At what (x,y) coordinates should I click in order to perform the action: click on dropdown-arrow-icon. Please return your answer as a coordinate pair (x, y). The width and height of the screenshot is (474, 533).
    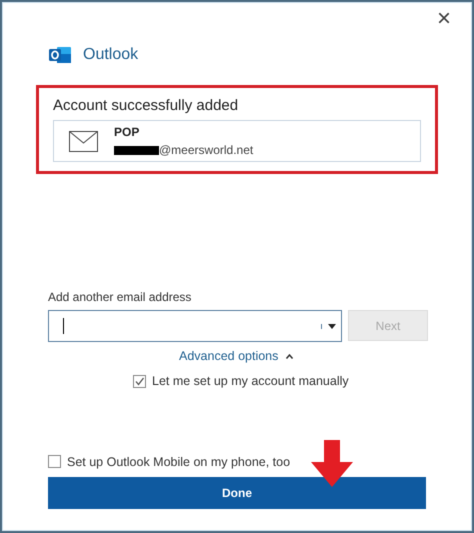
    Looking at the image, I should click on (332, 326).